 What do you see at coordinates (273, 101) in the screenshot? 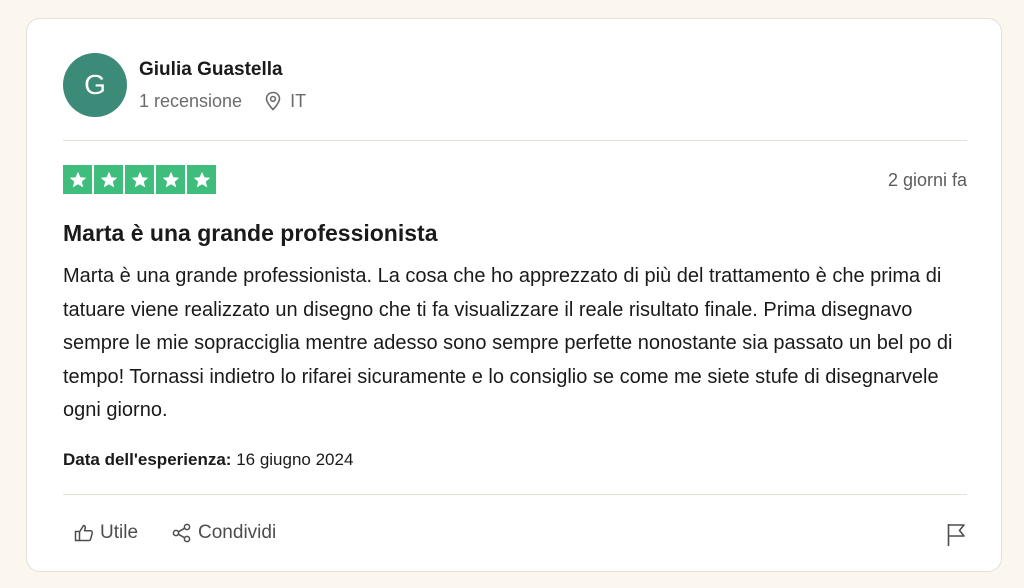
I see `location-pin-icon` at bounding box center [273, 101].